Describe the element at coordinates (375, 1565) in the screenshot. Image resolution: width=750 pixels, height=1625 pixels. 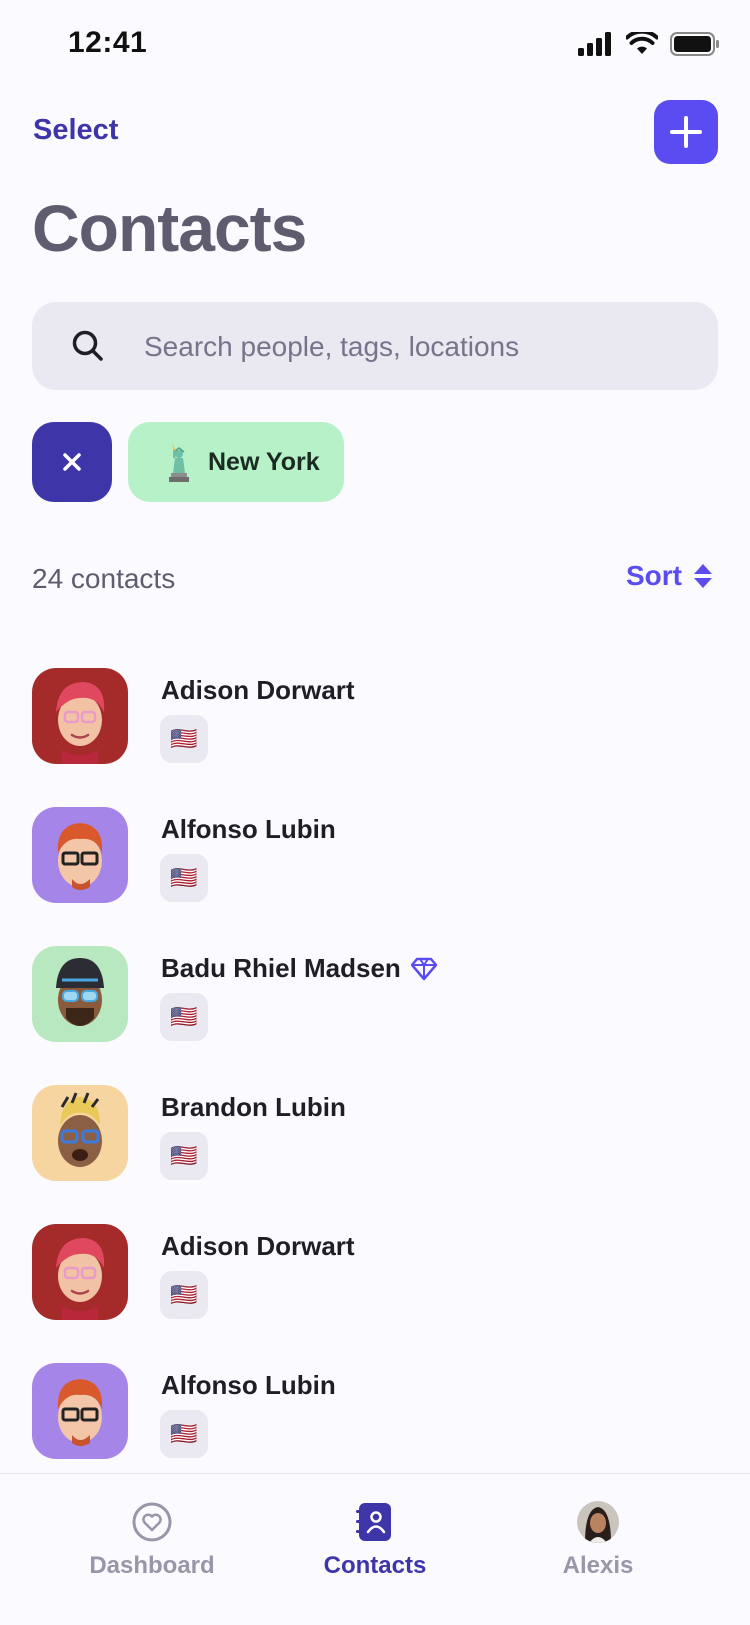
I see `tab-label: Contacts` at that location.